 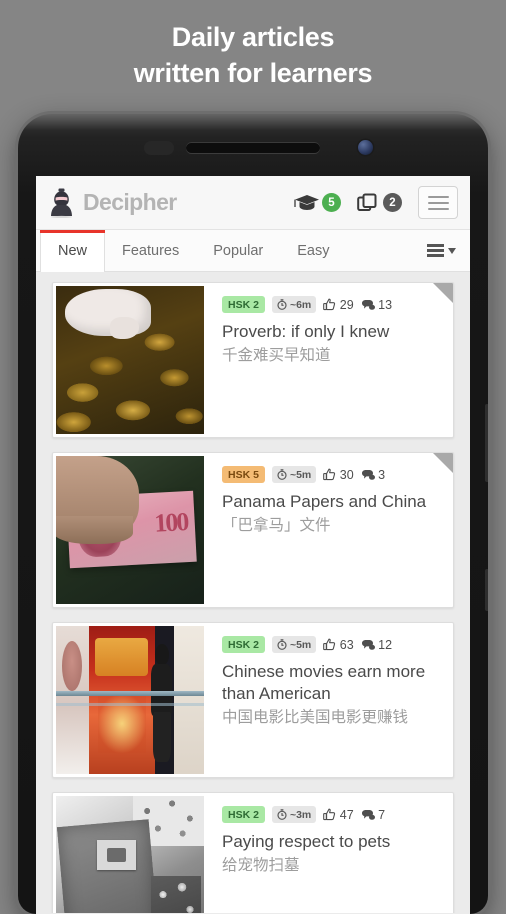 I want to click on article-meta-row: HSK 5 ~5m 30 3, so click(x=330, y=474).